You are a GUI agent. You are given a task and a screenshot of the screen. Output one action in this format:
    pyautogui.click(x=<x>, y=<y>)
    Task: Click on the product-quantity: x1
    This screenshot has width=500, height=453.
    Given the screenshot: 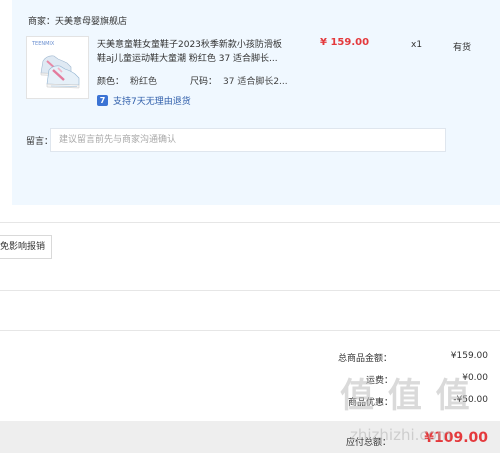 What is the action you would take?
    pyautogui.click(x=417, y=45)
    